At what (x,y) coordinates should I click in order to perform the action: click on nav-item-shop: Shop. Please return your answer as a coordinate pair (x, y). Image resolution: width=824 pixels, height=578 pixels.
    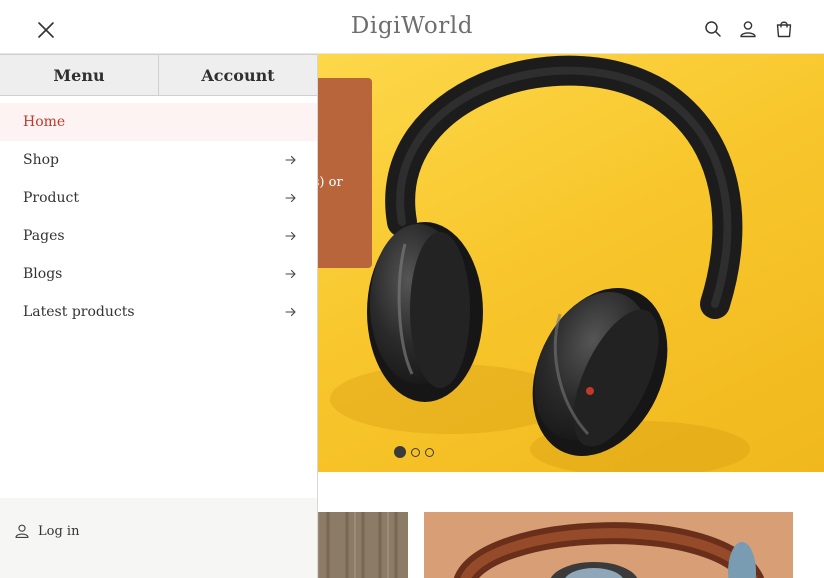
    Looking at the image, I should click on (158, 160).